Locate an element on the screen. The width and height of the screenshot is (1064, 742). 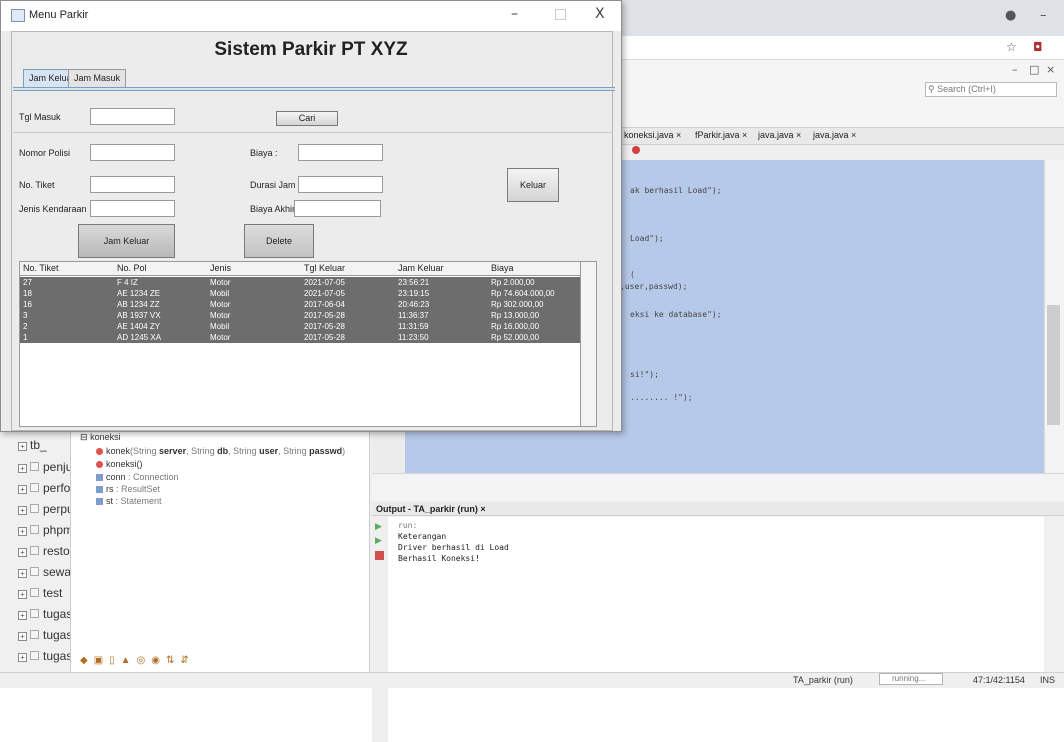
extension-icon: ◘ is located at coordinates (1038, 47).